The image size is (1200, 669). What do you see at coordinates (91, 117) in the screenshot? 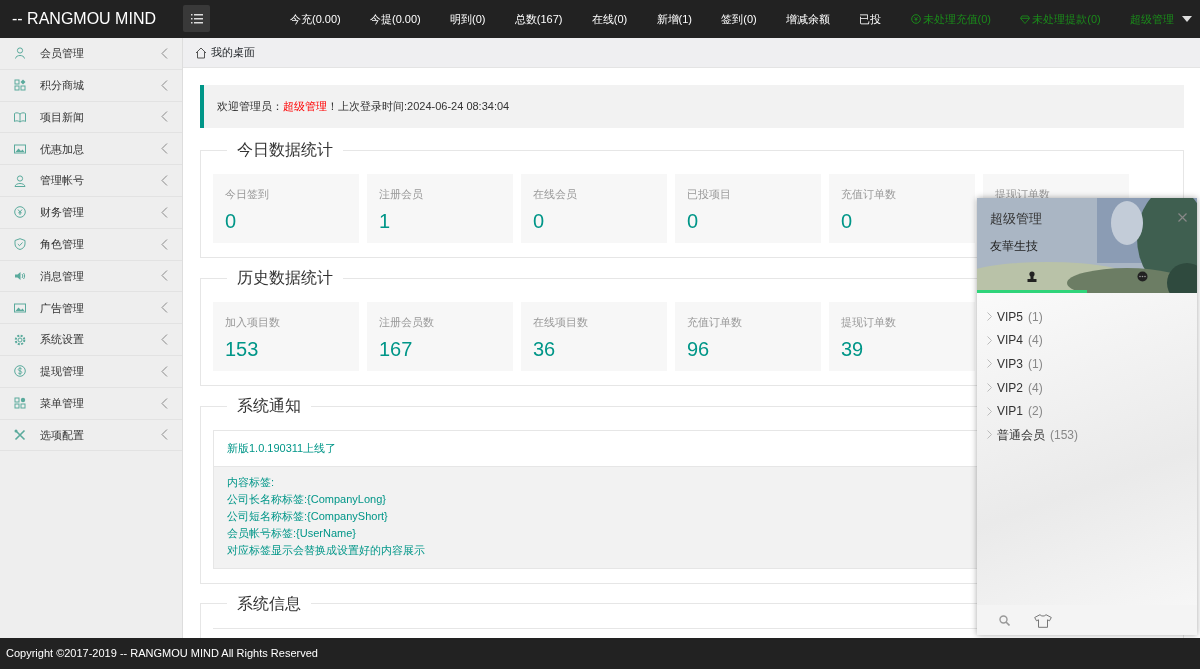
I see `sidebar-item: 项目新闻` at bounding box center [91, 117].